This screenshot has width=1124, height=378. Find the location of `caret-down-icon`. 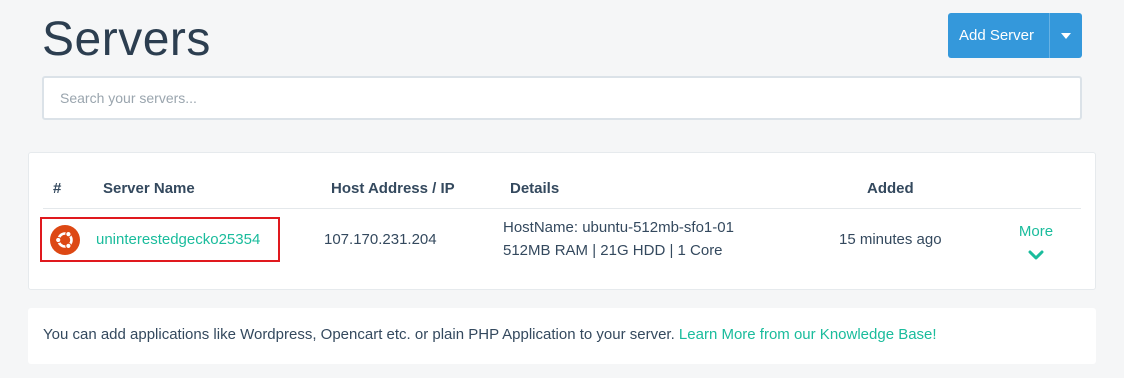

caret-down-icon is located at coordinates (1065, 35).